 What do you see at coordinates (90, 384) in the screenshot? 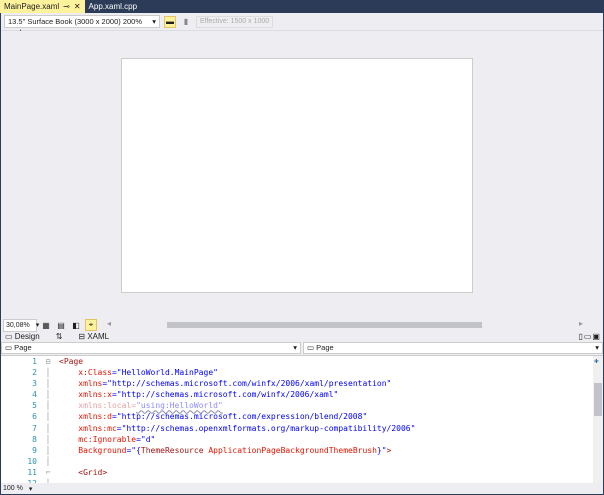
I see `code-token: xmlns` at bounding box center [90, 384].